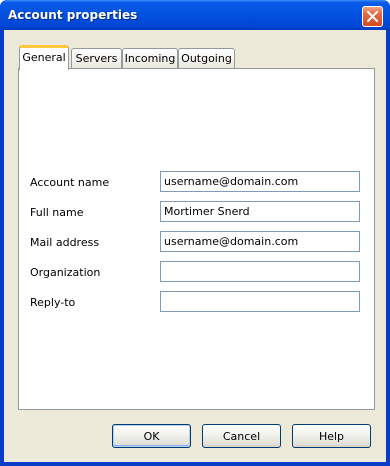 This screenshot has height=466, width=390. Describe the element at coordinates (65, 272) in the screenshot. I see `organization-label: Organization` at that location.